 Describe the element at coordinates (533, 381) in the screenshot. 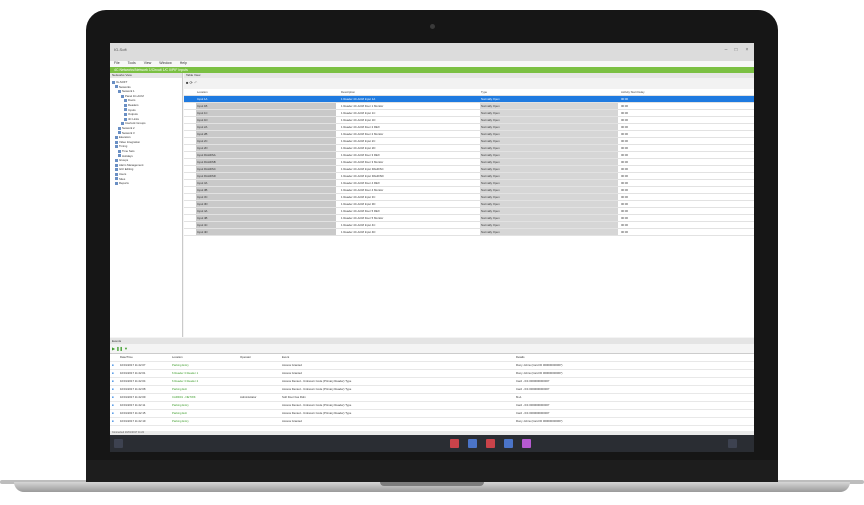

I see `event-details: Card - 0/4 0000000000007` at that location.